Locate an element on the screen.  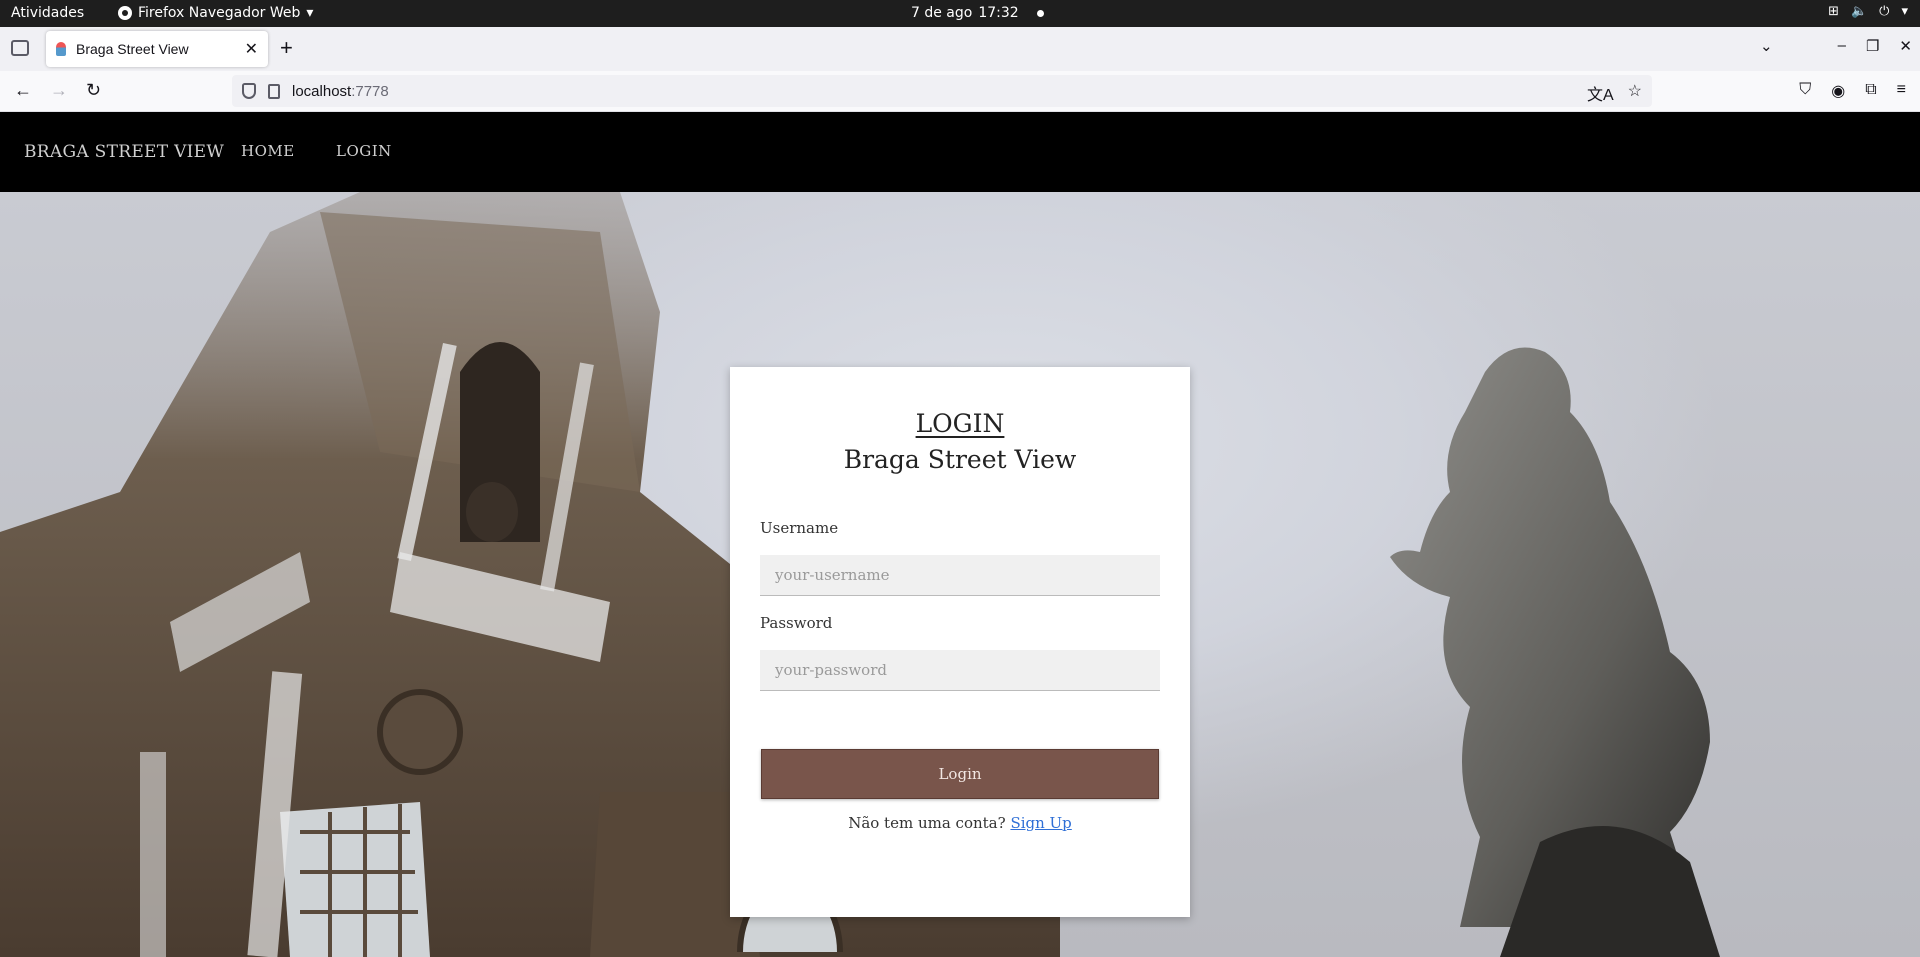
forward-icon: → is located at coordinates (59, 90).